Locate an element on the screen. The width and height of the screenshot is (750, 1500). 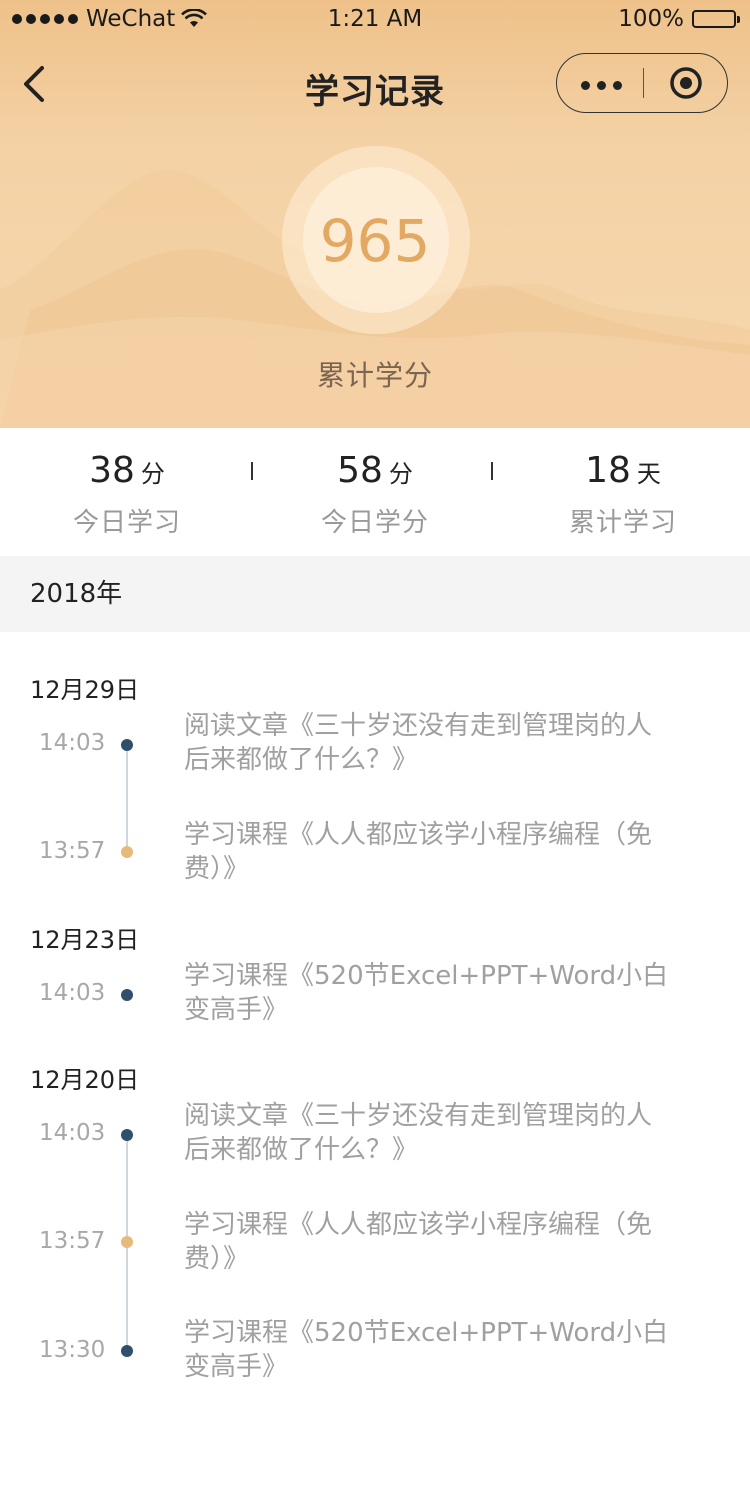
battery-icon is located at coordinates (716, 19).